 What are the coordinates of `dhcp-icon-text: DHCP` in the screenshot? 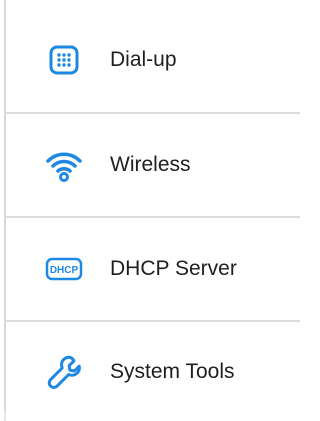 It's located at (64, 270).